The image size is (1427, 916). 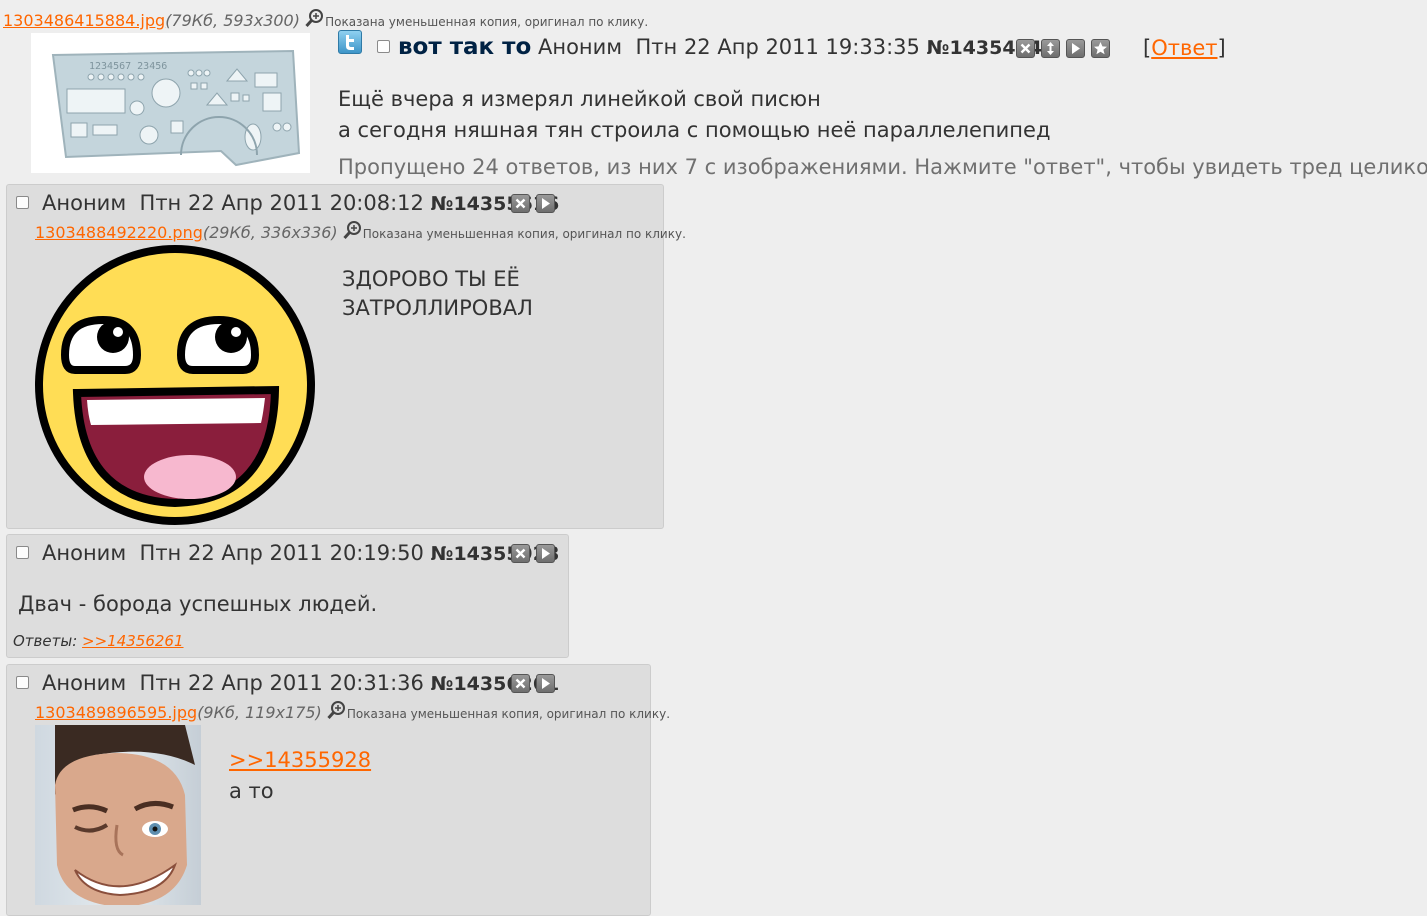 I want to click on answers-label: Ответы:, so click(x=45, y=641).